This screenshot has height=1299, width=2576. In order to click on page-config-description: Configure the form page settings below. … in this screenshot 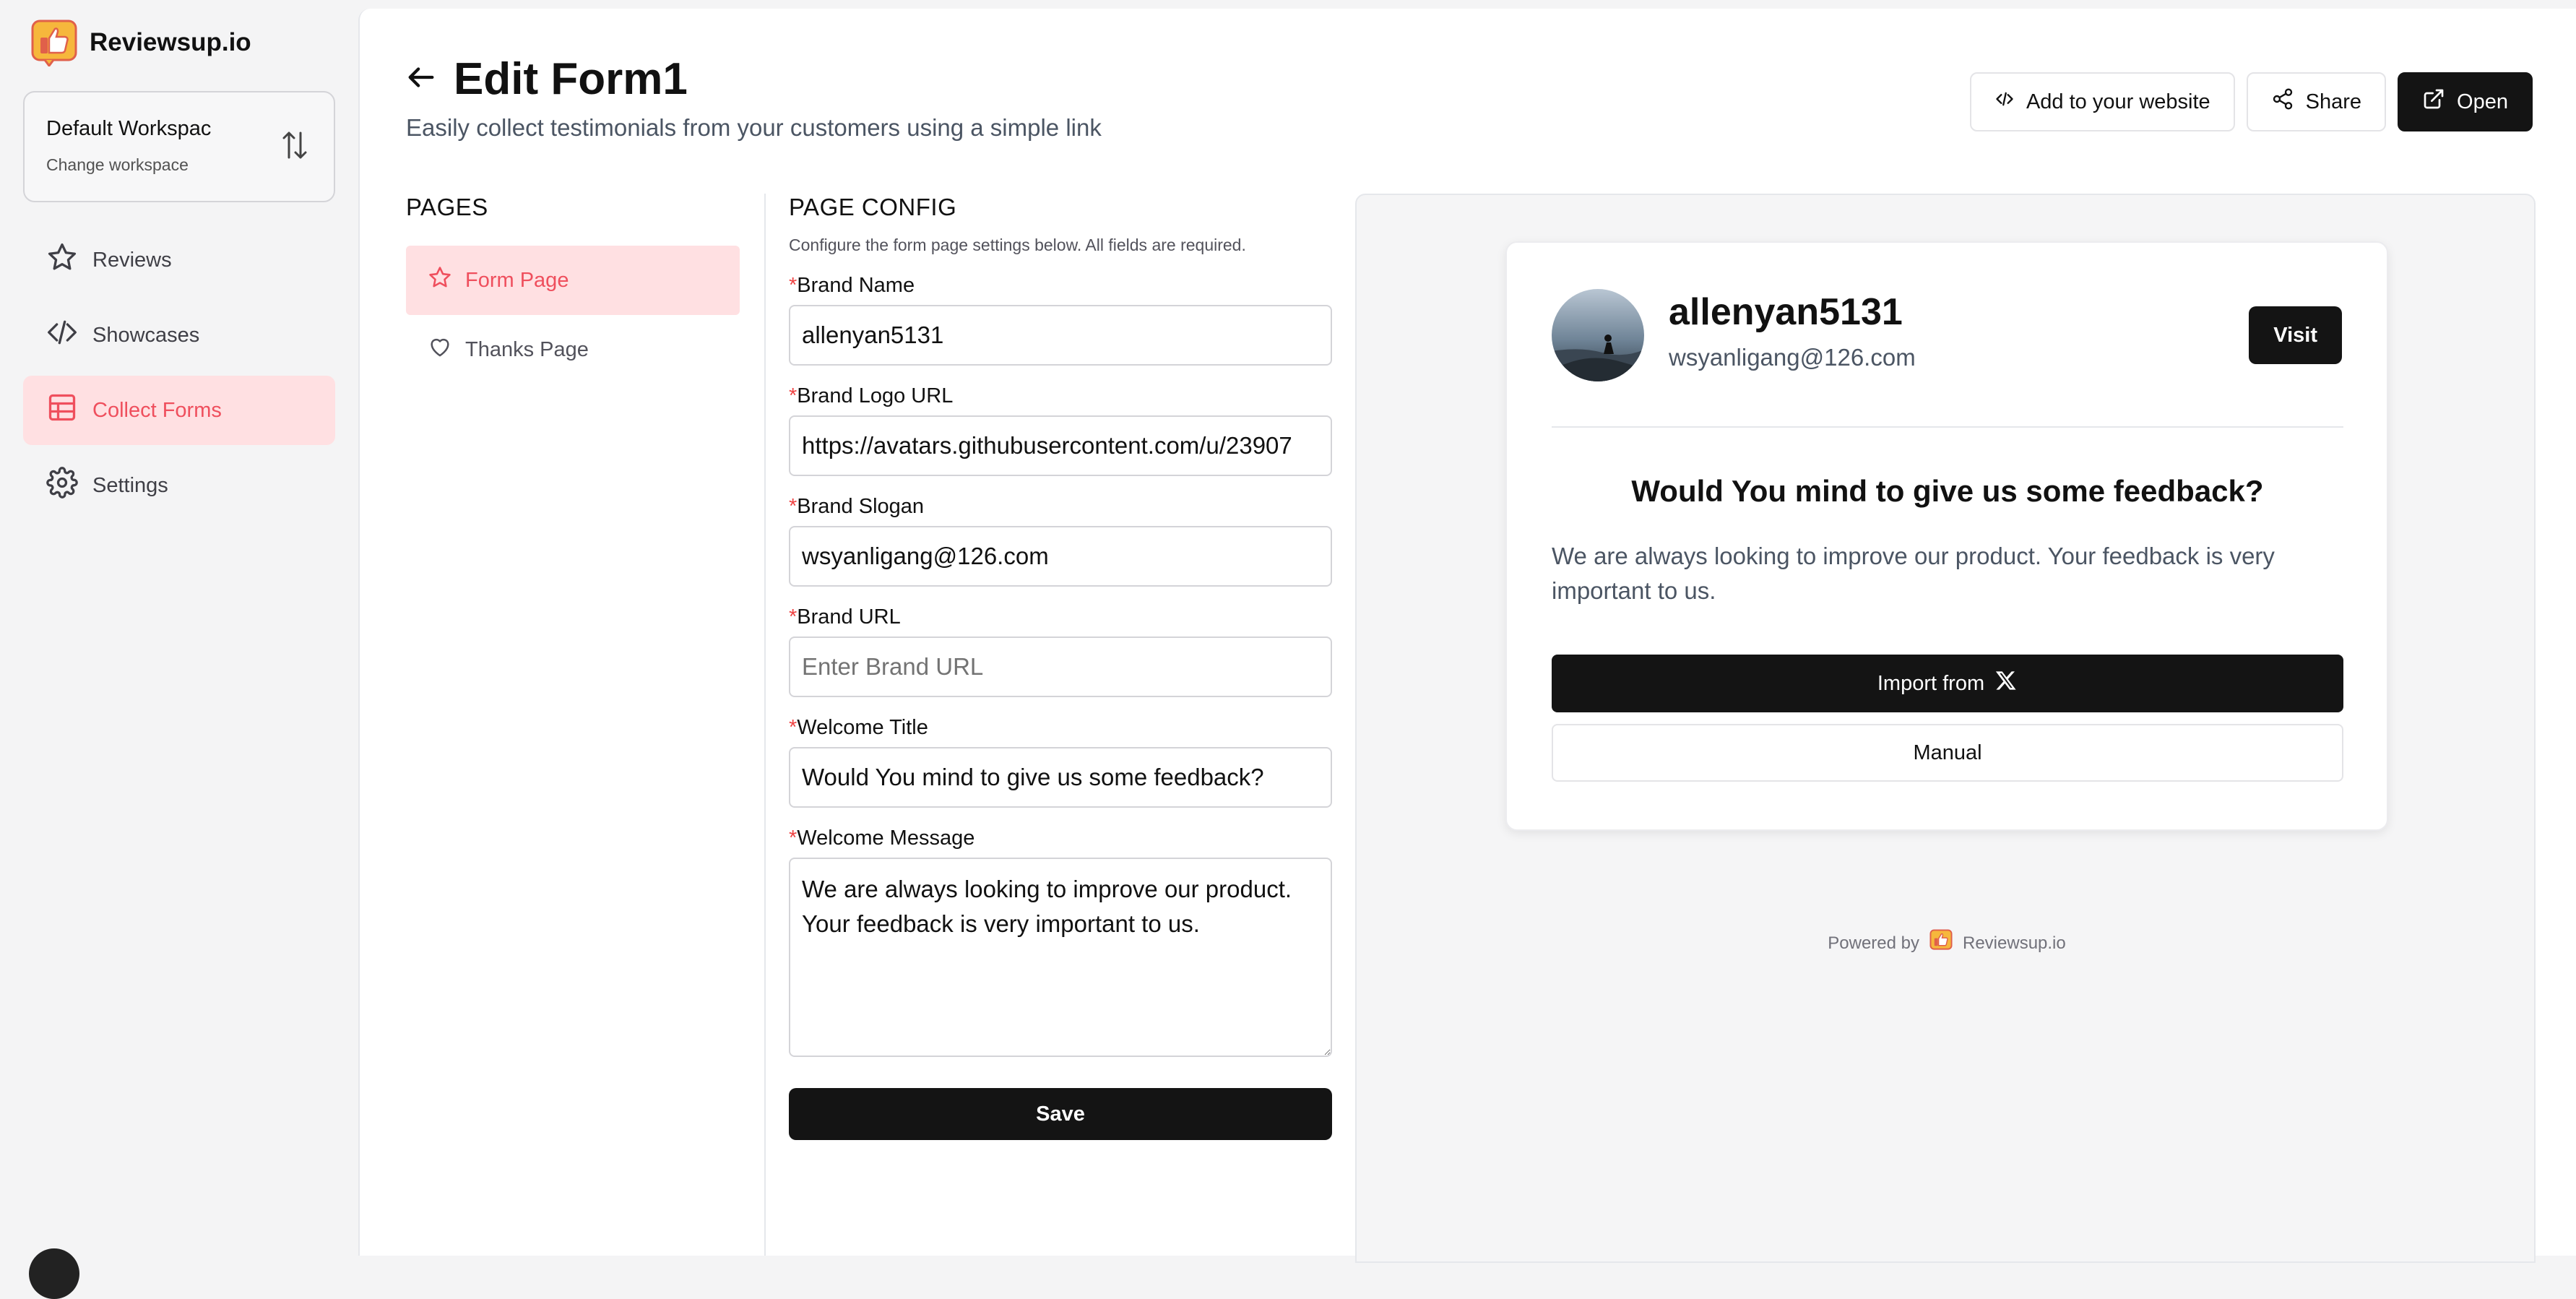, I will do `click(1017, 245)`.